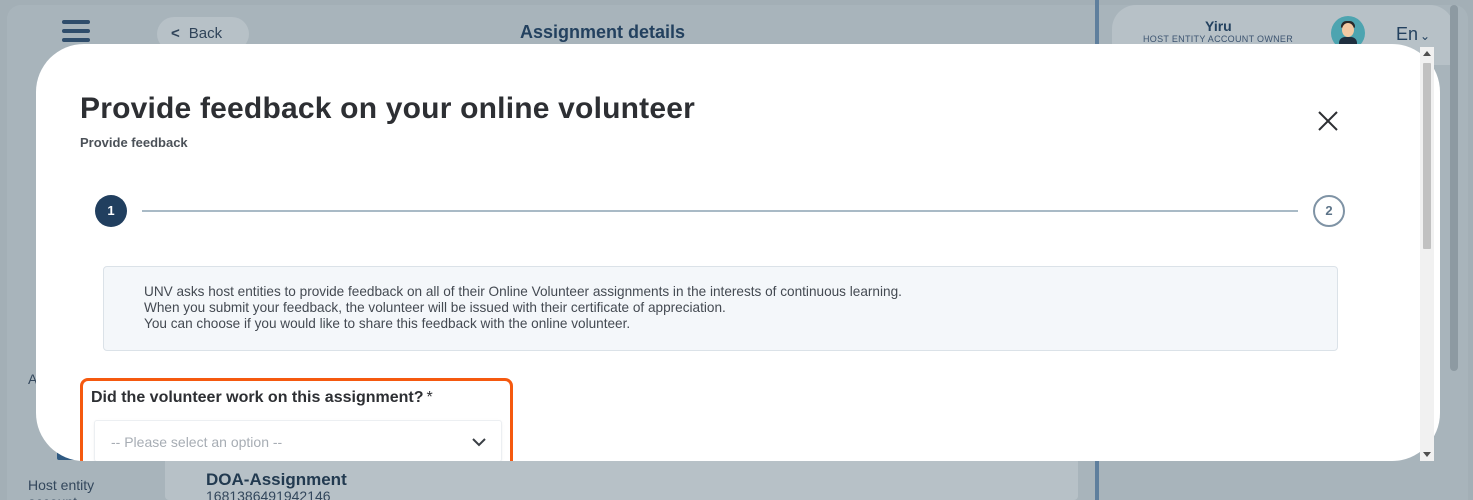  Describe the element at coordinates (1407, 34) in the screenshot. I see `language-label: En` at that location.